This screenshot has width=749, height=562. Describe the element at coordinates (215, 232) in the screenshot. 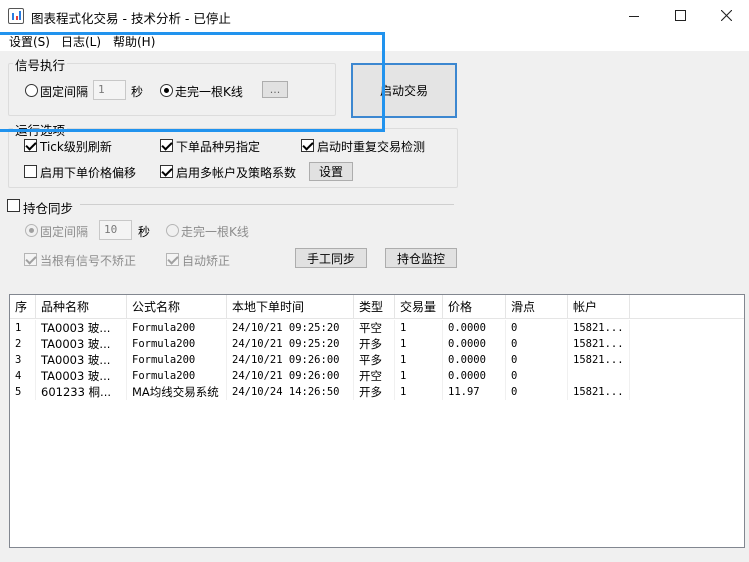

I see `sync-bar-complete-label: 走完一根K线` at that location.